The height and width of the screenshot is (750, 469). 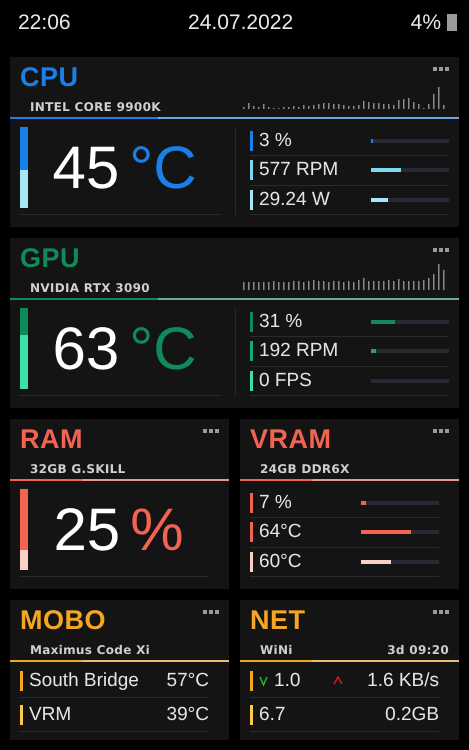 What do you see at coordinates (305, 469) in the screenshot?
I see `card-subtitle: 24GB DDR6X` at bounding box center [305, 469].